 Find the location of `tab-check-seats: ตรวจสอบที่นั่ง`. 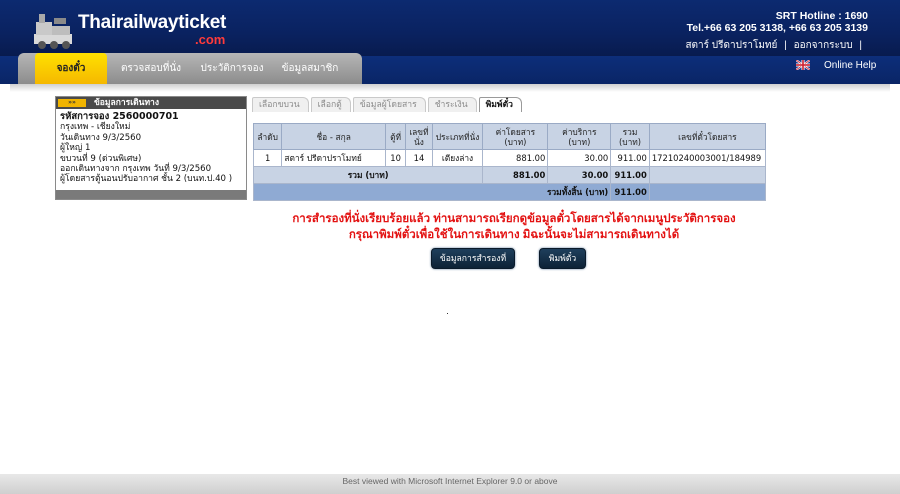

tab-check-seats: ตรวจสอบที่นั่ง is located at coordinates (151, 68).